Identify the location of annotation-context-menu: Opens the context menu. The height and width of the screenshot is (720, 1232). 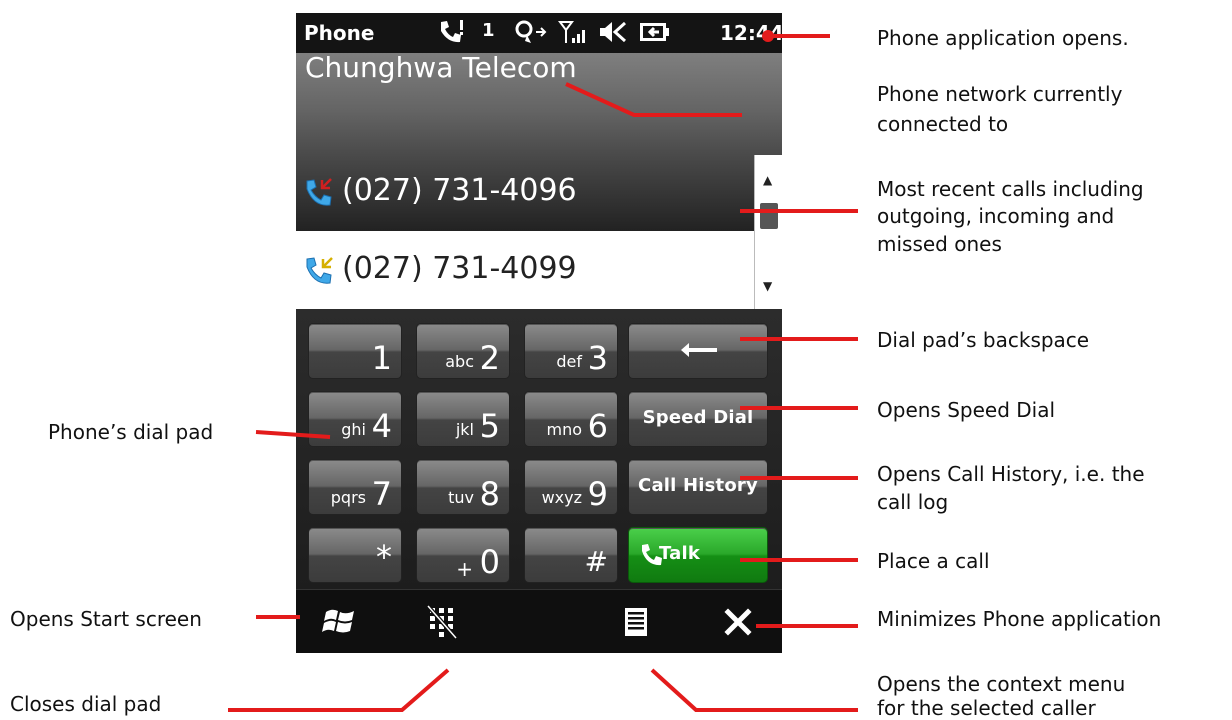
(1001, 684).